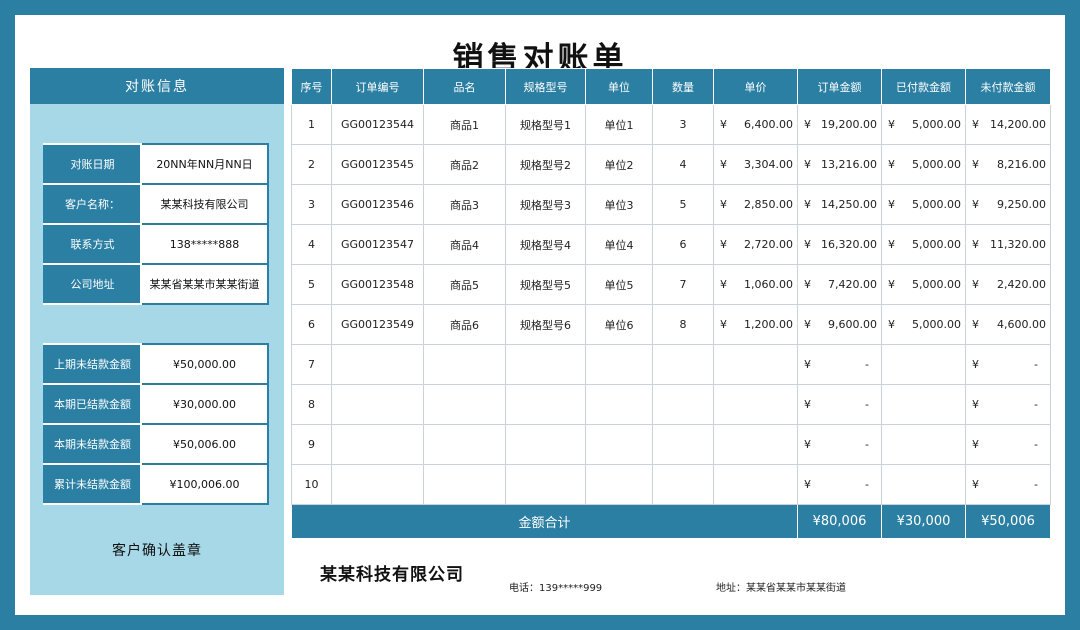  I want to click on column-header: 未付款金额, so click(1008, 86).